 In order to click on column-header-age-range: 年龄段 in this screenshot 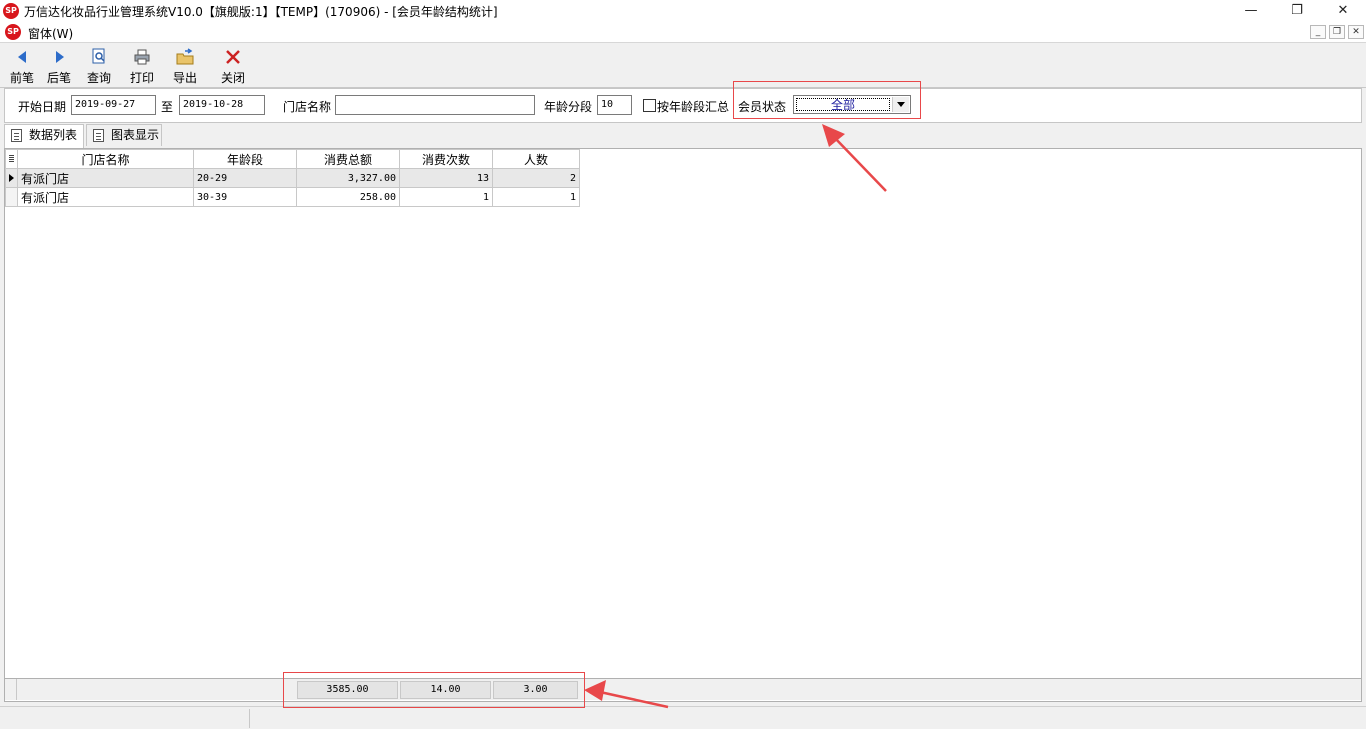, I will do `click(245, 159)`.